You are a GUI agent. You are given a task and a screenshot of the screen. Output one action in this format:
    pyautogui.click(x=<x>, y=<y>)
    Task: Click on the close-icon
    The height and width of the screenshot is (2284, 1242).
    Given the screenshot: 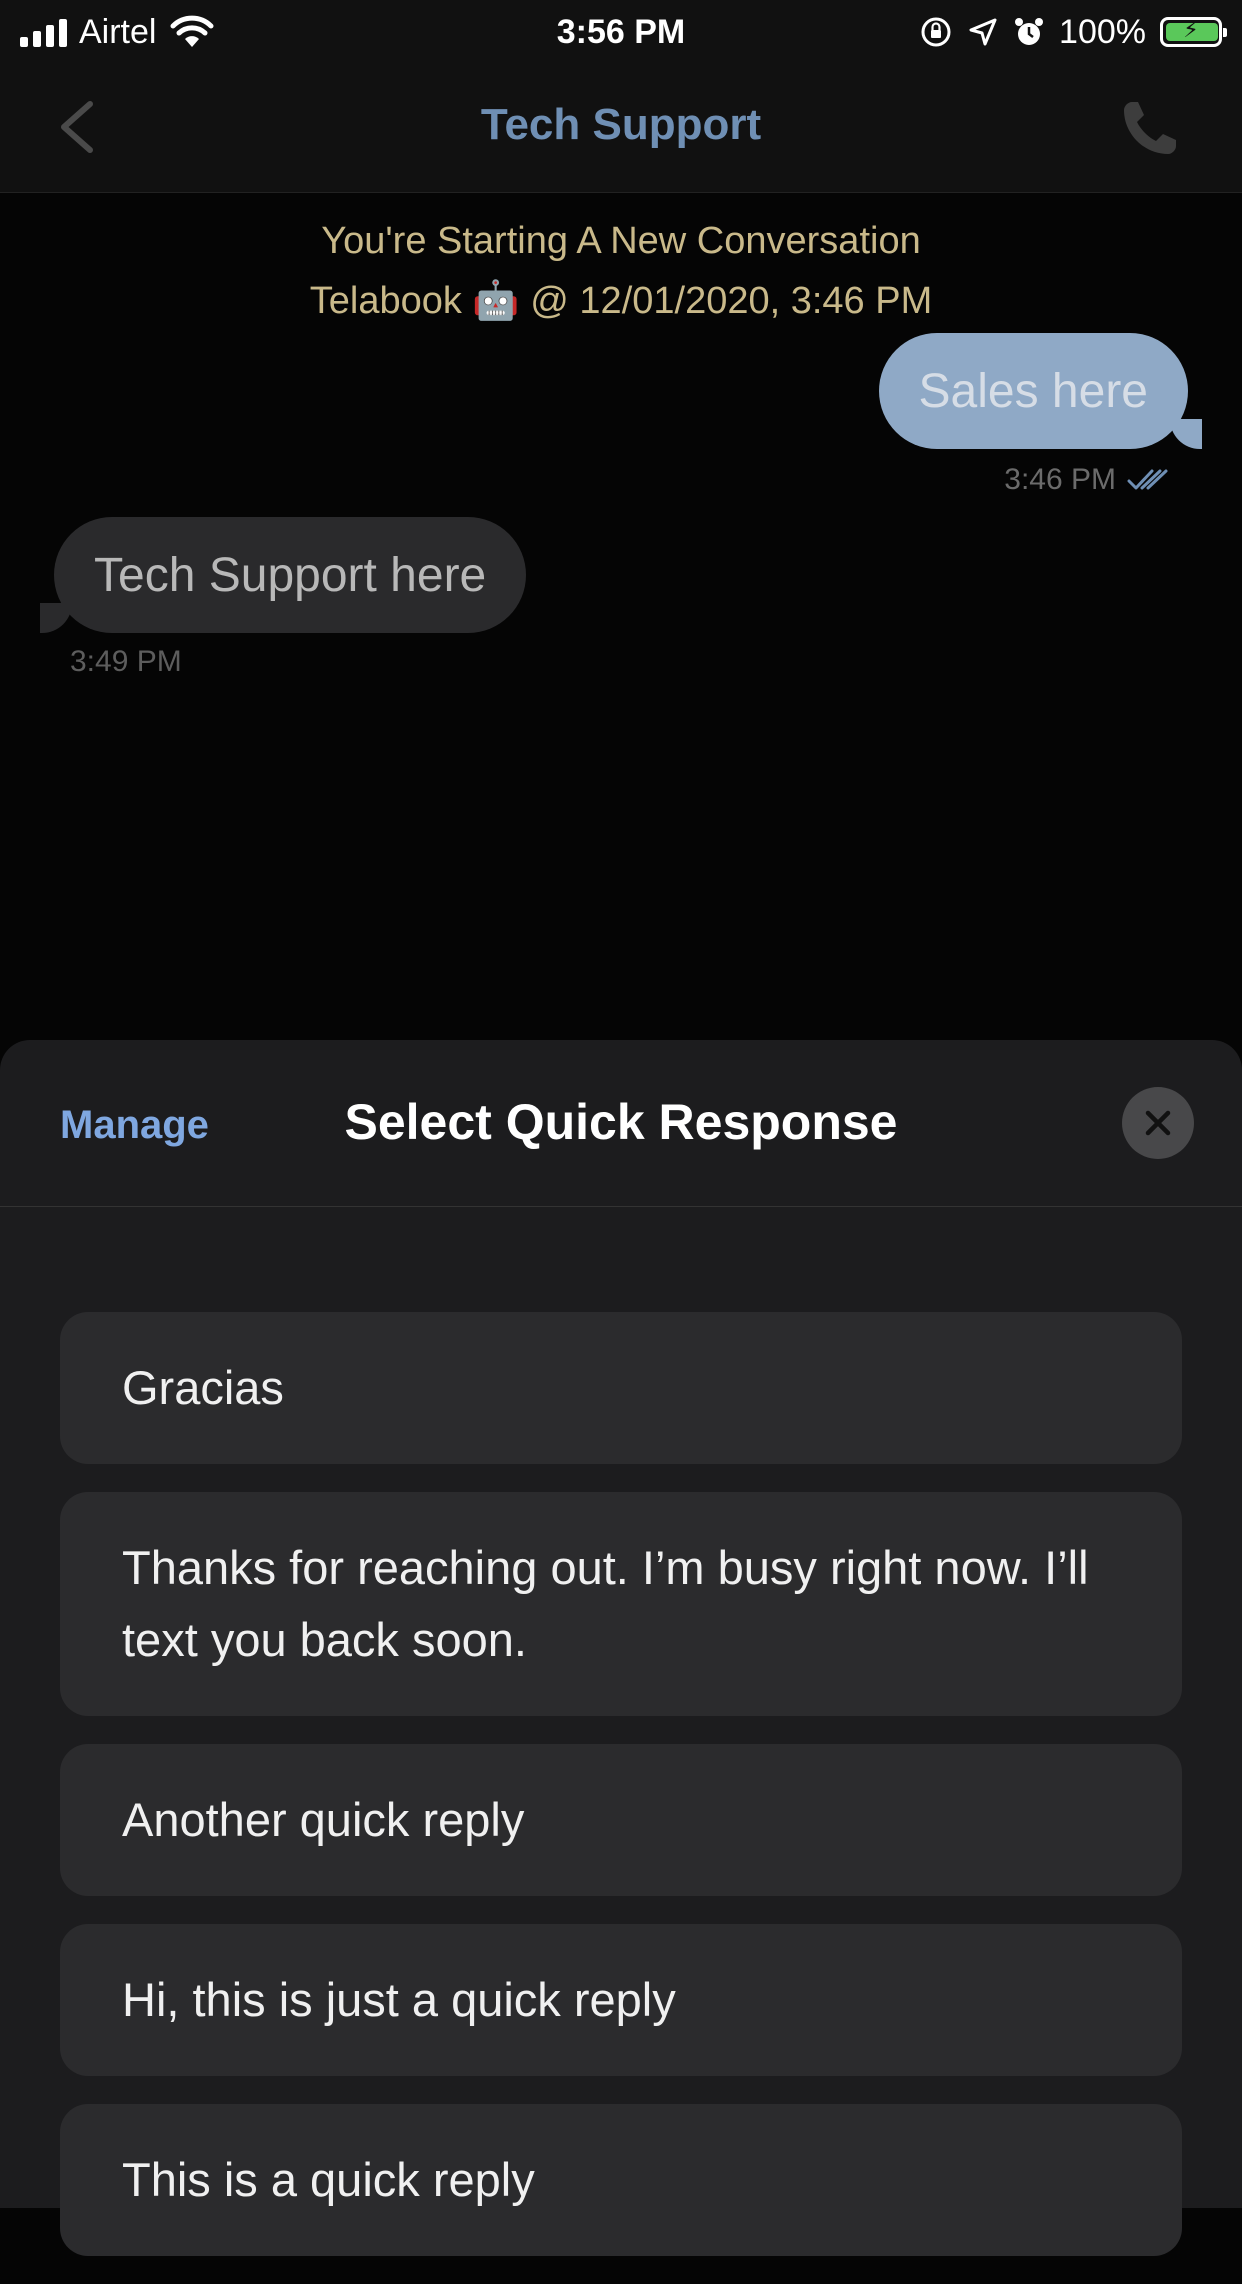 What is the action you would take?
    pyautogui.click(x=1158, y=1123)
    